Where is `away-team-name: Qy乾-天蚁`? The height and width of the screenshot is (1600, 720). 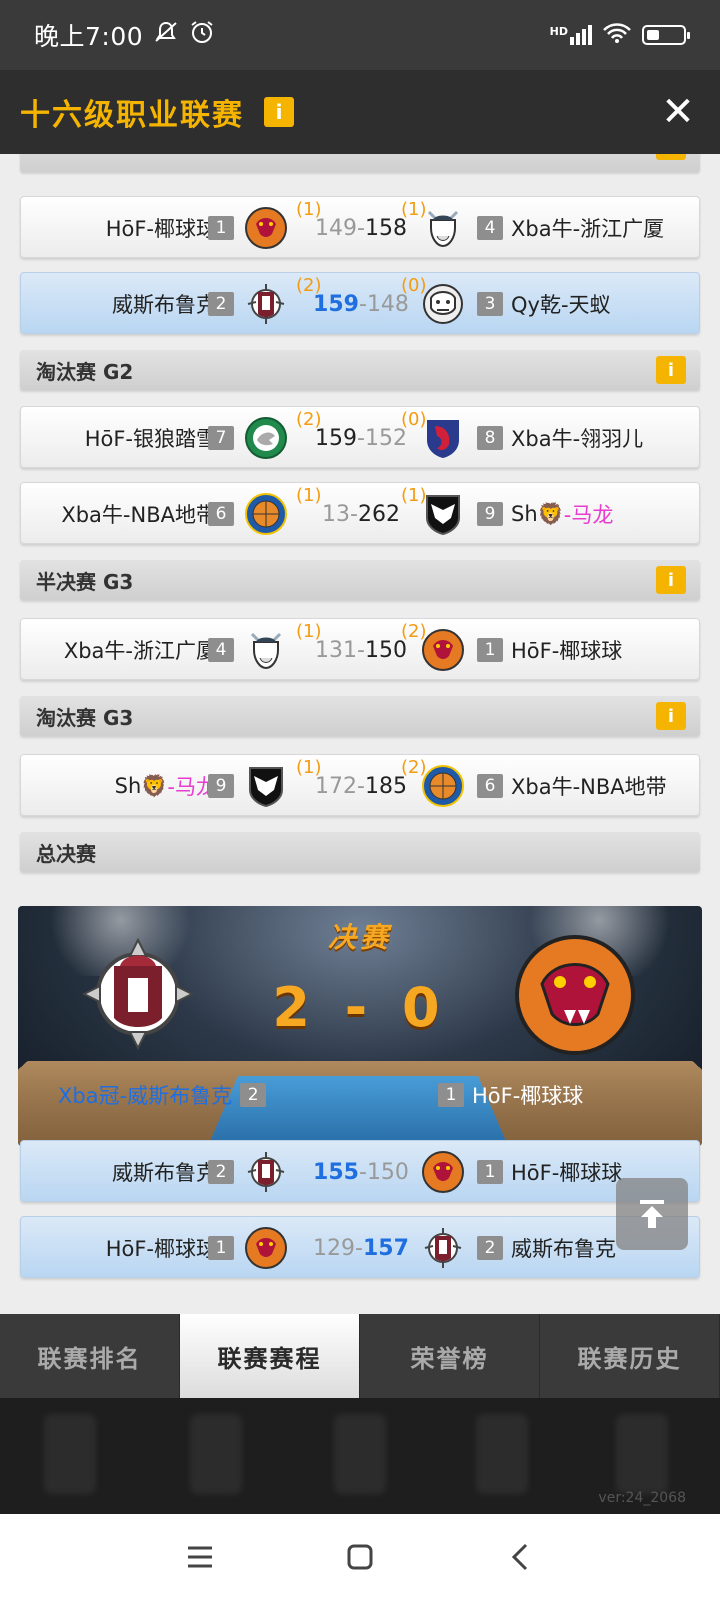 away-team-name: Qy乾-天蚁 is located at coordinates (561, 304).